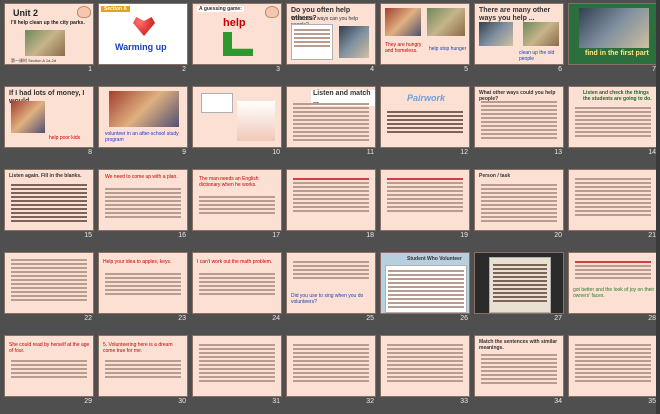 The image size is (660, 414). Describe the element at coordinates (558, 318) in the screenshot. I see `slide-number: 27` at that location.